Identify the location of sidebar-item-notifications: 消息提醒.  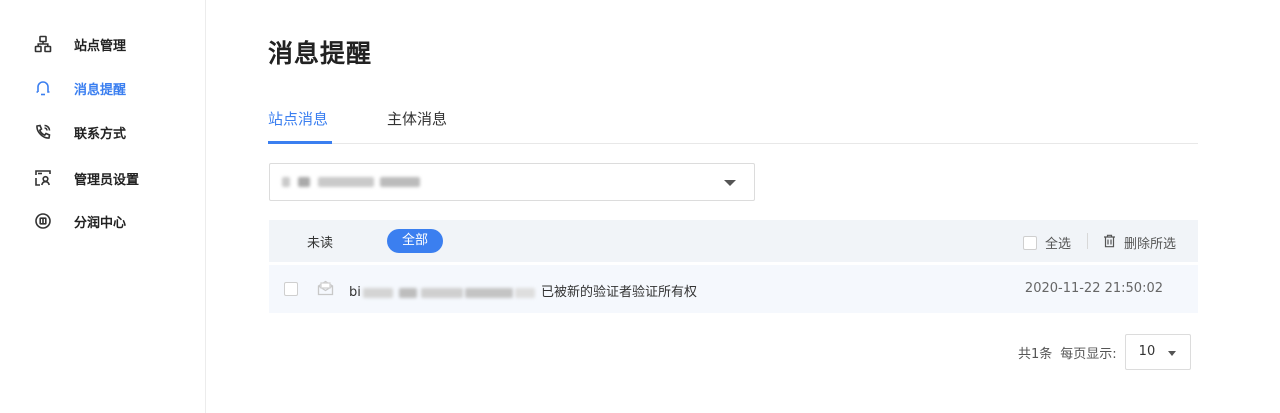
(80, 88).